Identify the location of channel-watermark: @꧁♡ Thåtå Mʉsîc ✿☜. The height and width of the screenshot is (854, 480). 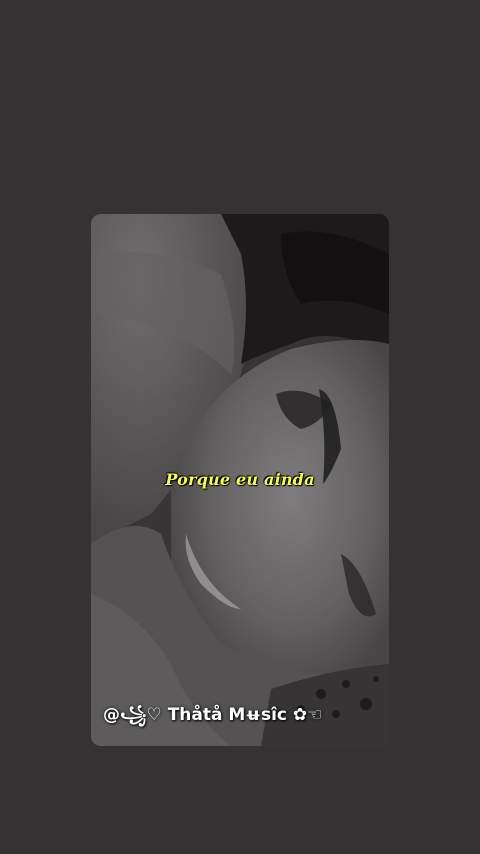
(213, 715).